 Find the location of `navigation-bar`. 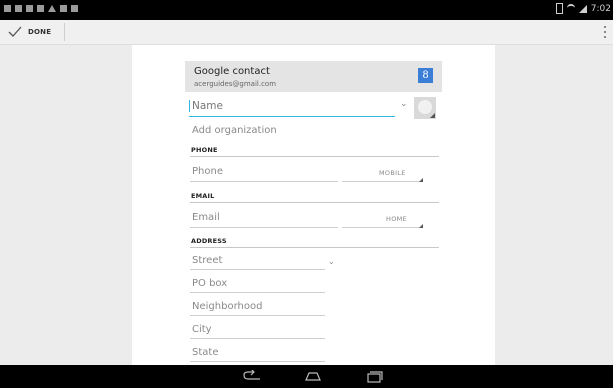

navigation-bar is located at coordinates (306, 376).